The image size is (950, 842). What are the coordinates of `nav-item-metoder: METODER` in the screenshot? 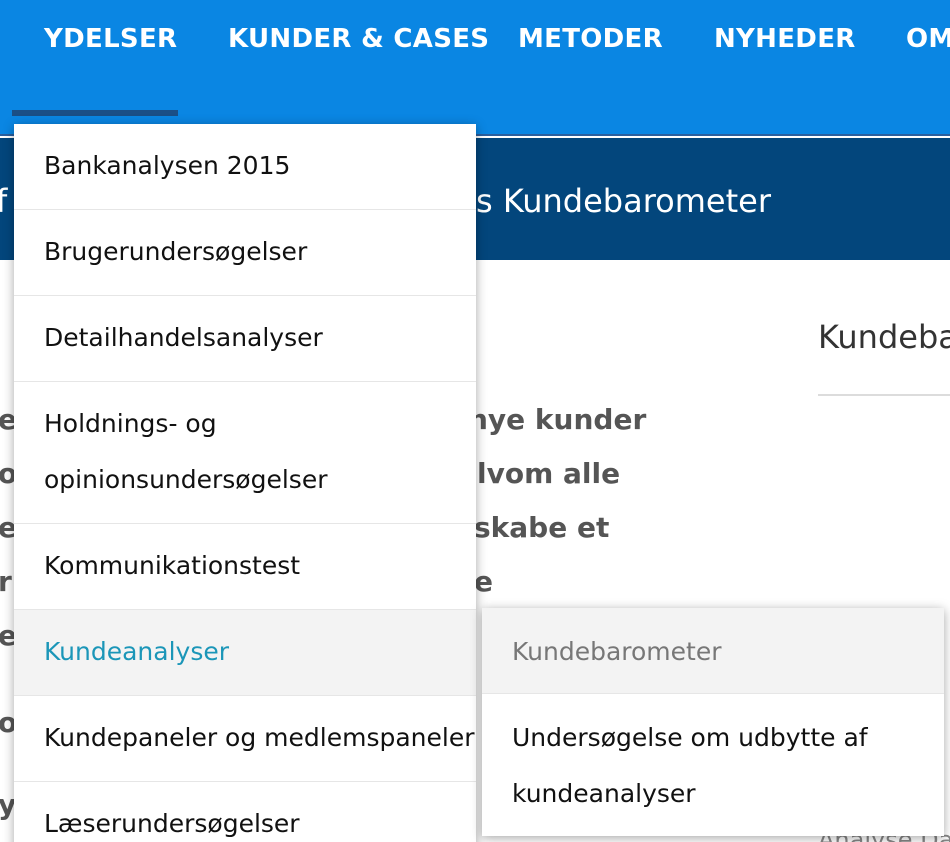 It's located at (590, 39).